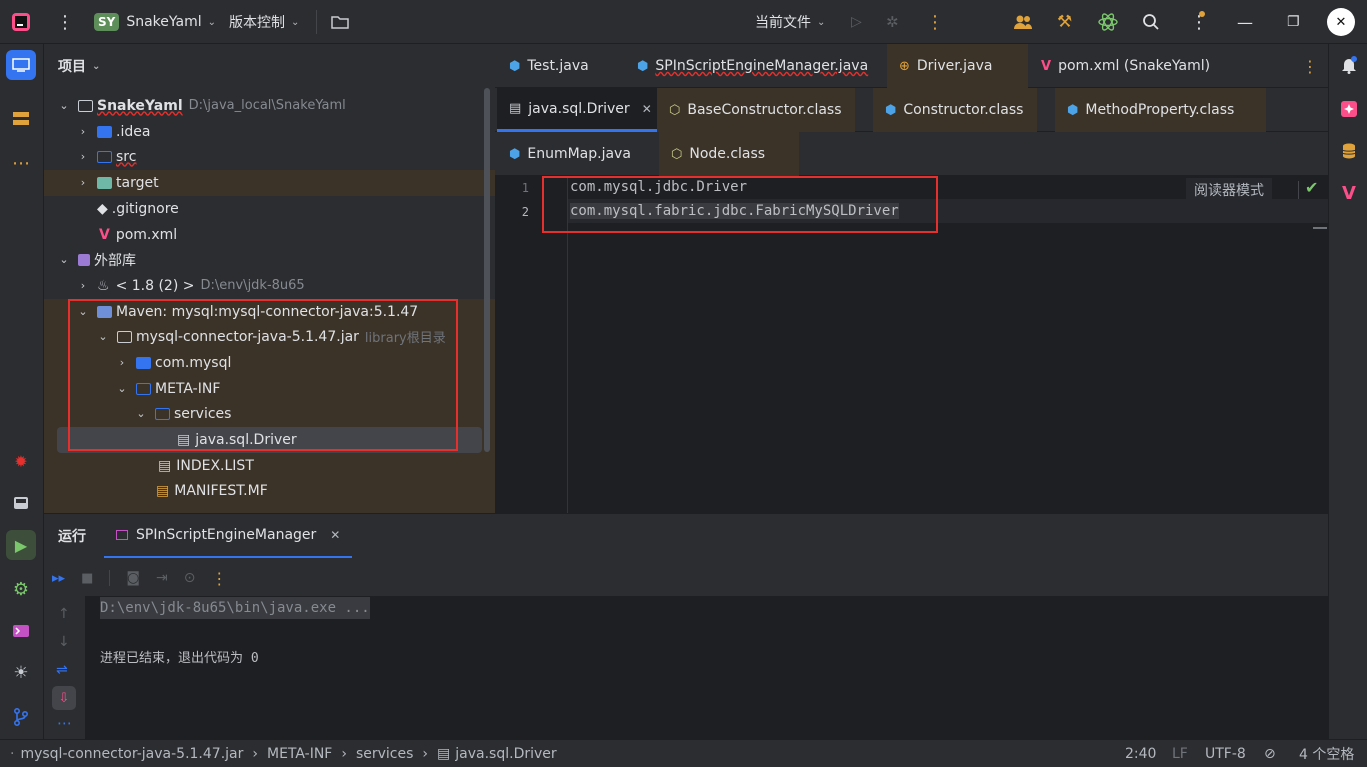 The width and height of the screenshot is (1367, 767). What do you see at coordinates (1125, 66) in the screenshot?
I see `tab-pom-xml: V pom.xml (SnakeYaml)` at bounding box center [1125, 66].